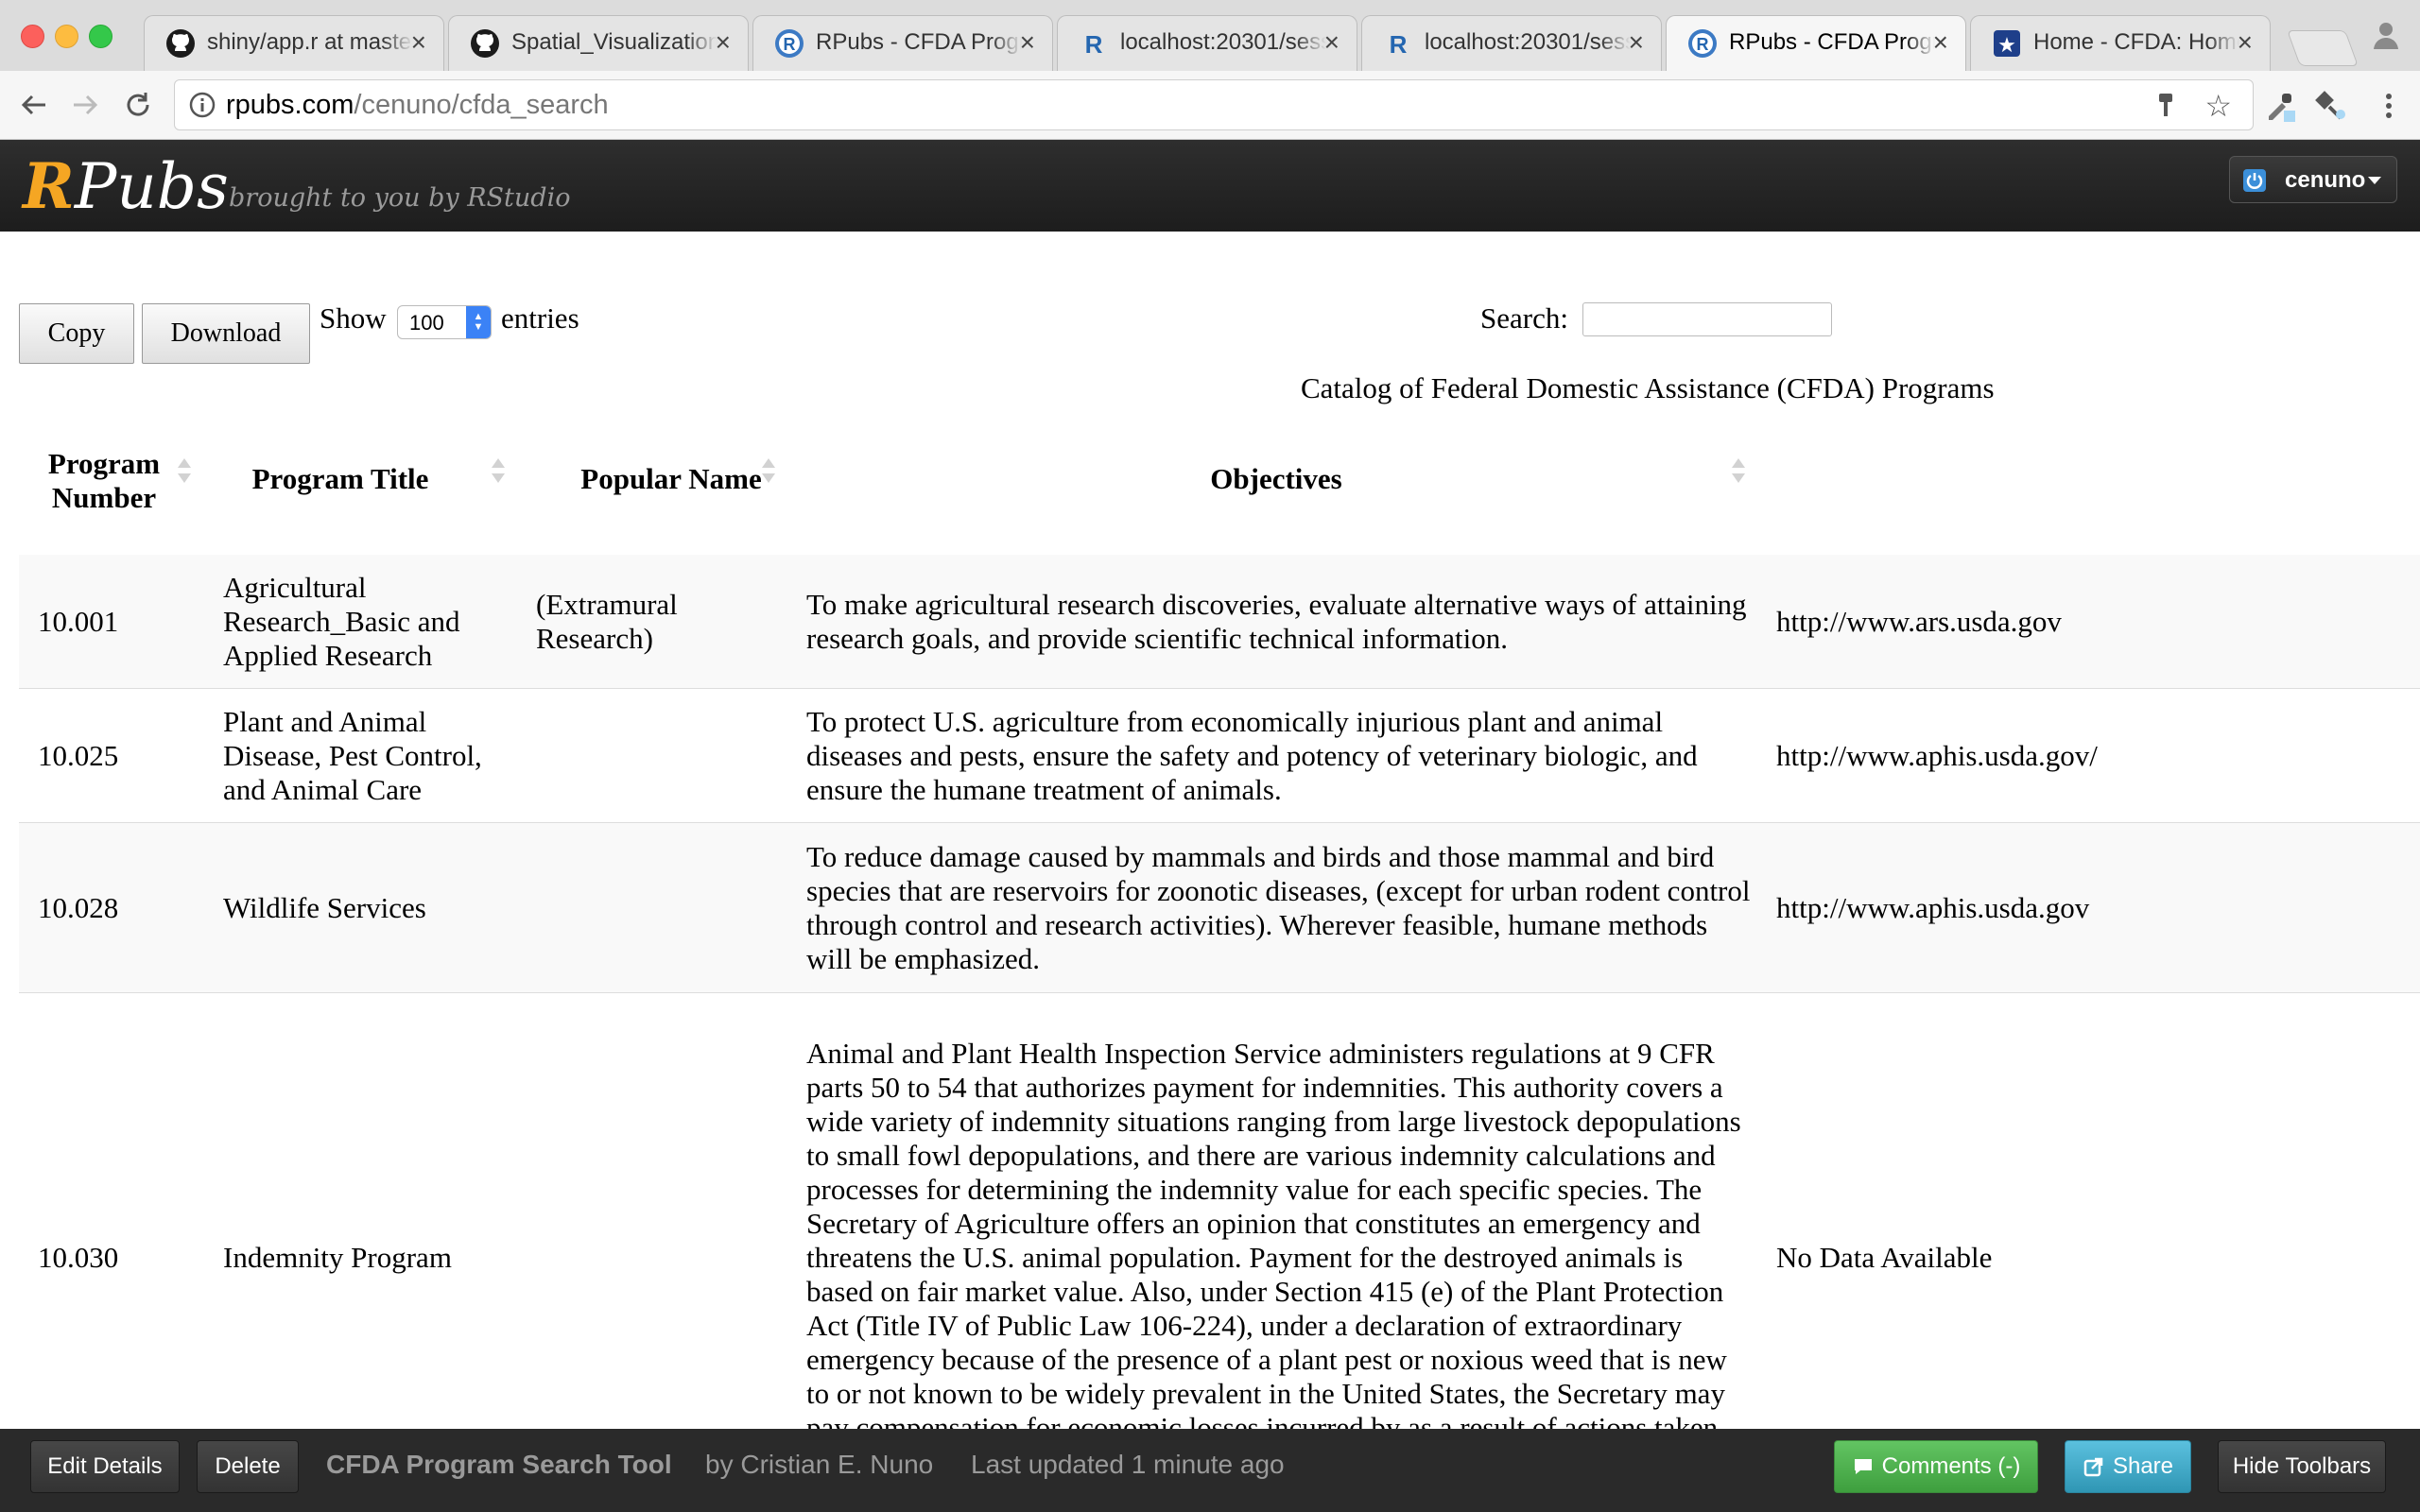  I want to click on browser-tab: ★ Home - CFDA: Home ×, so click(2120, 43).